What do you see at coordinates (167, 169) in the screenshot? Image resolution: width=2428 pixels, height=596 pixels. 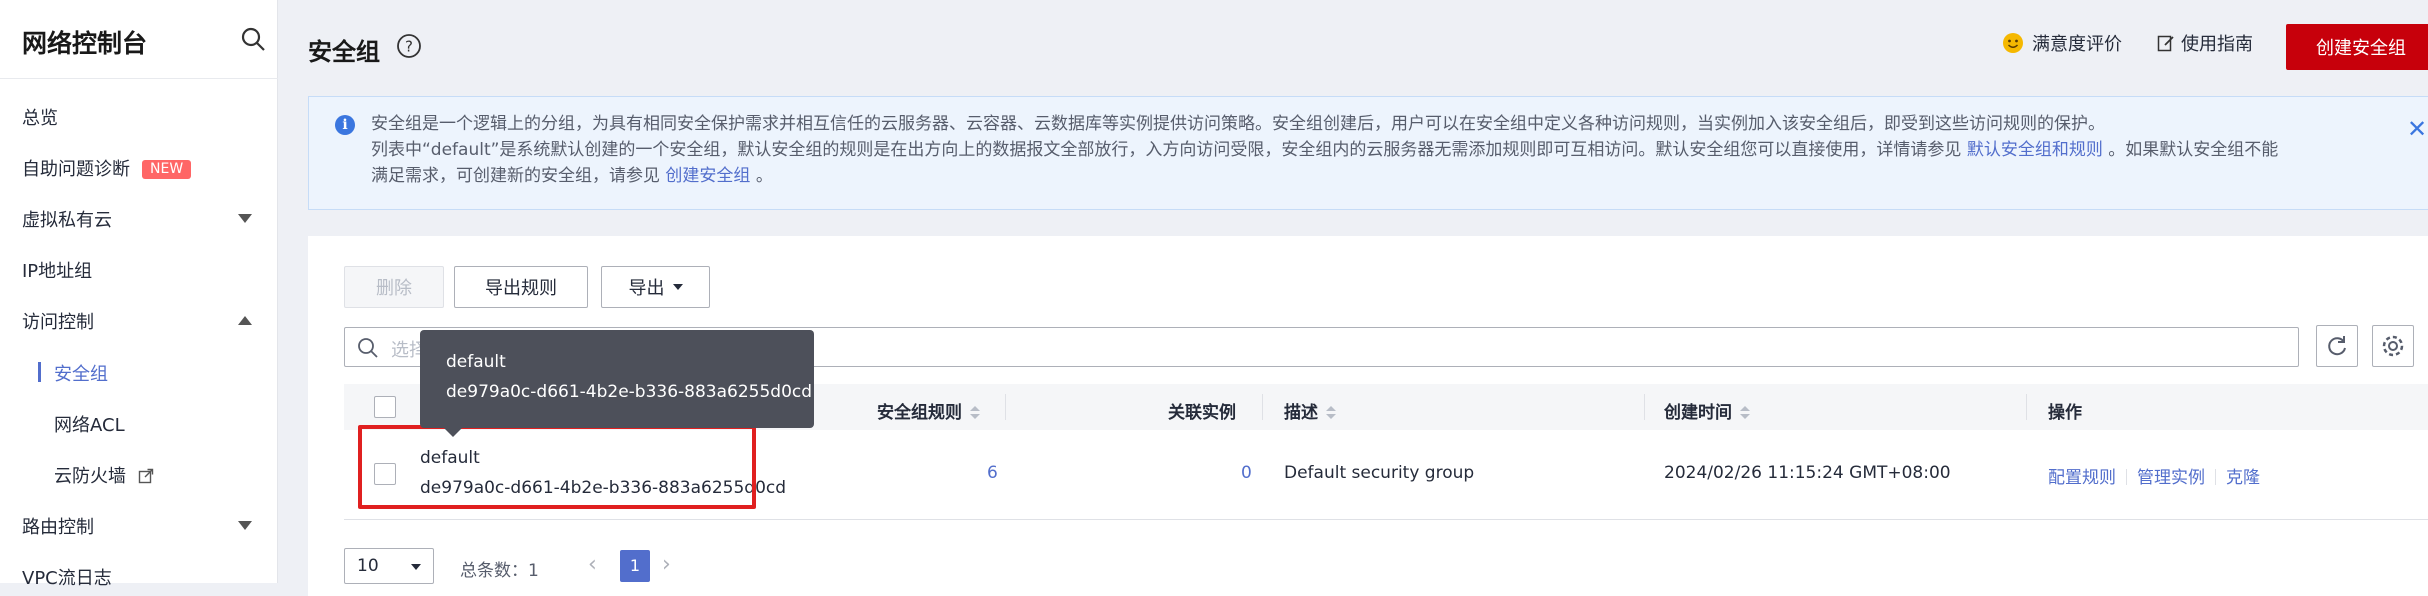 I see `new-badge: NEW` at bounding box center [167, 169].